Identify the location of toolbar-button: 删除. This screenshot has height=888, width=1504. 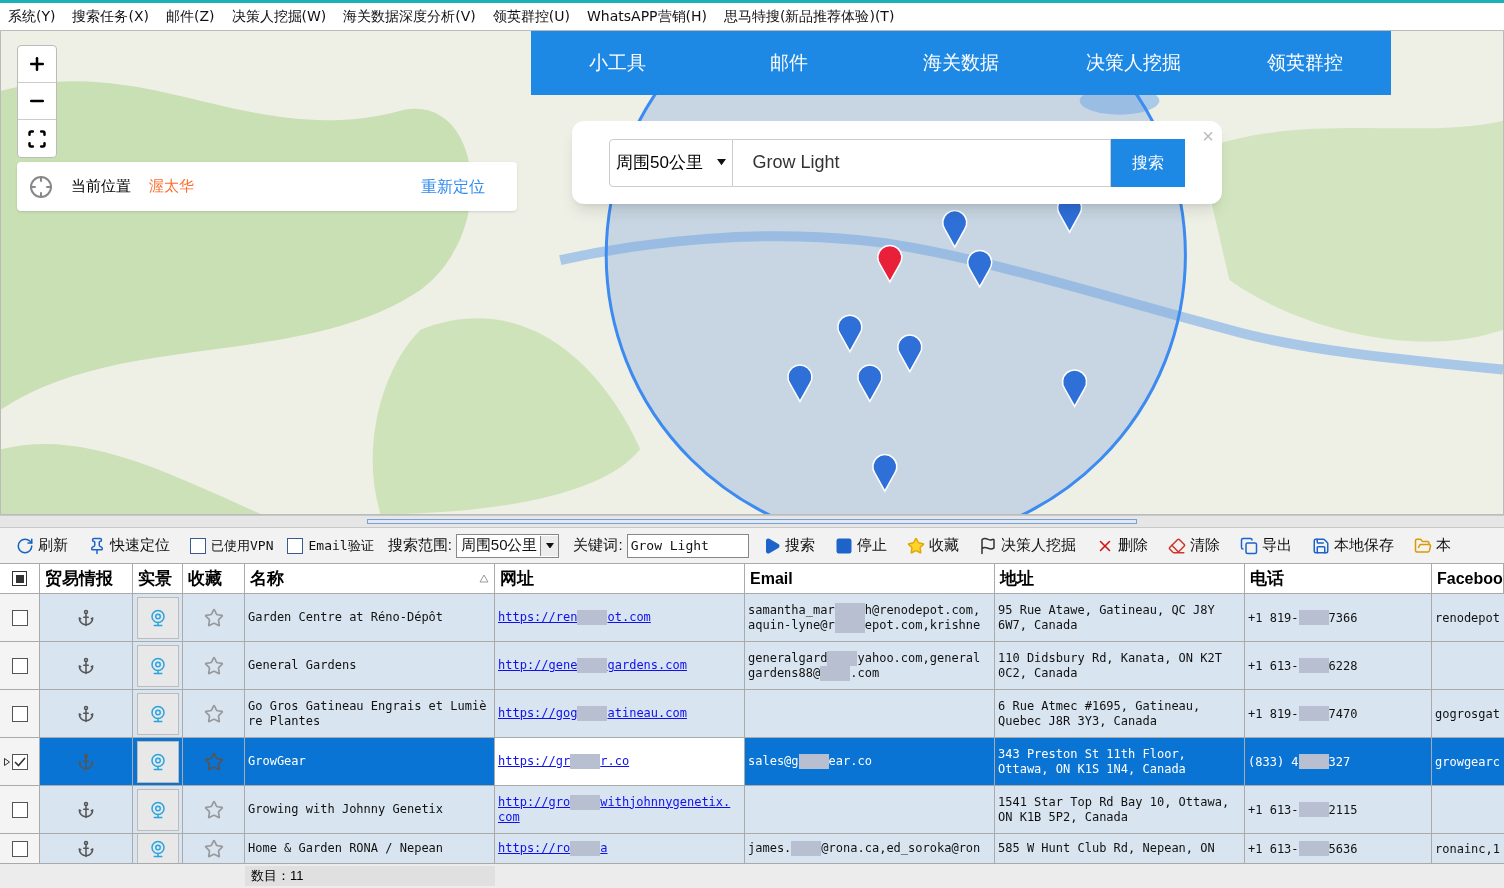
(1121, 545).